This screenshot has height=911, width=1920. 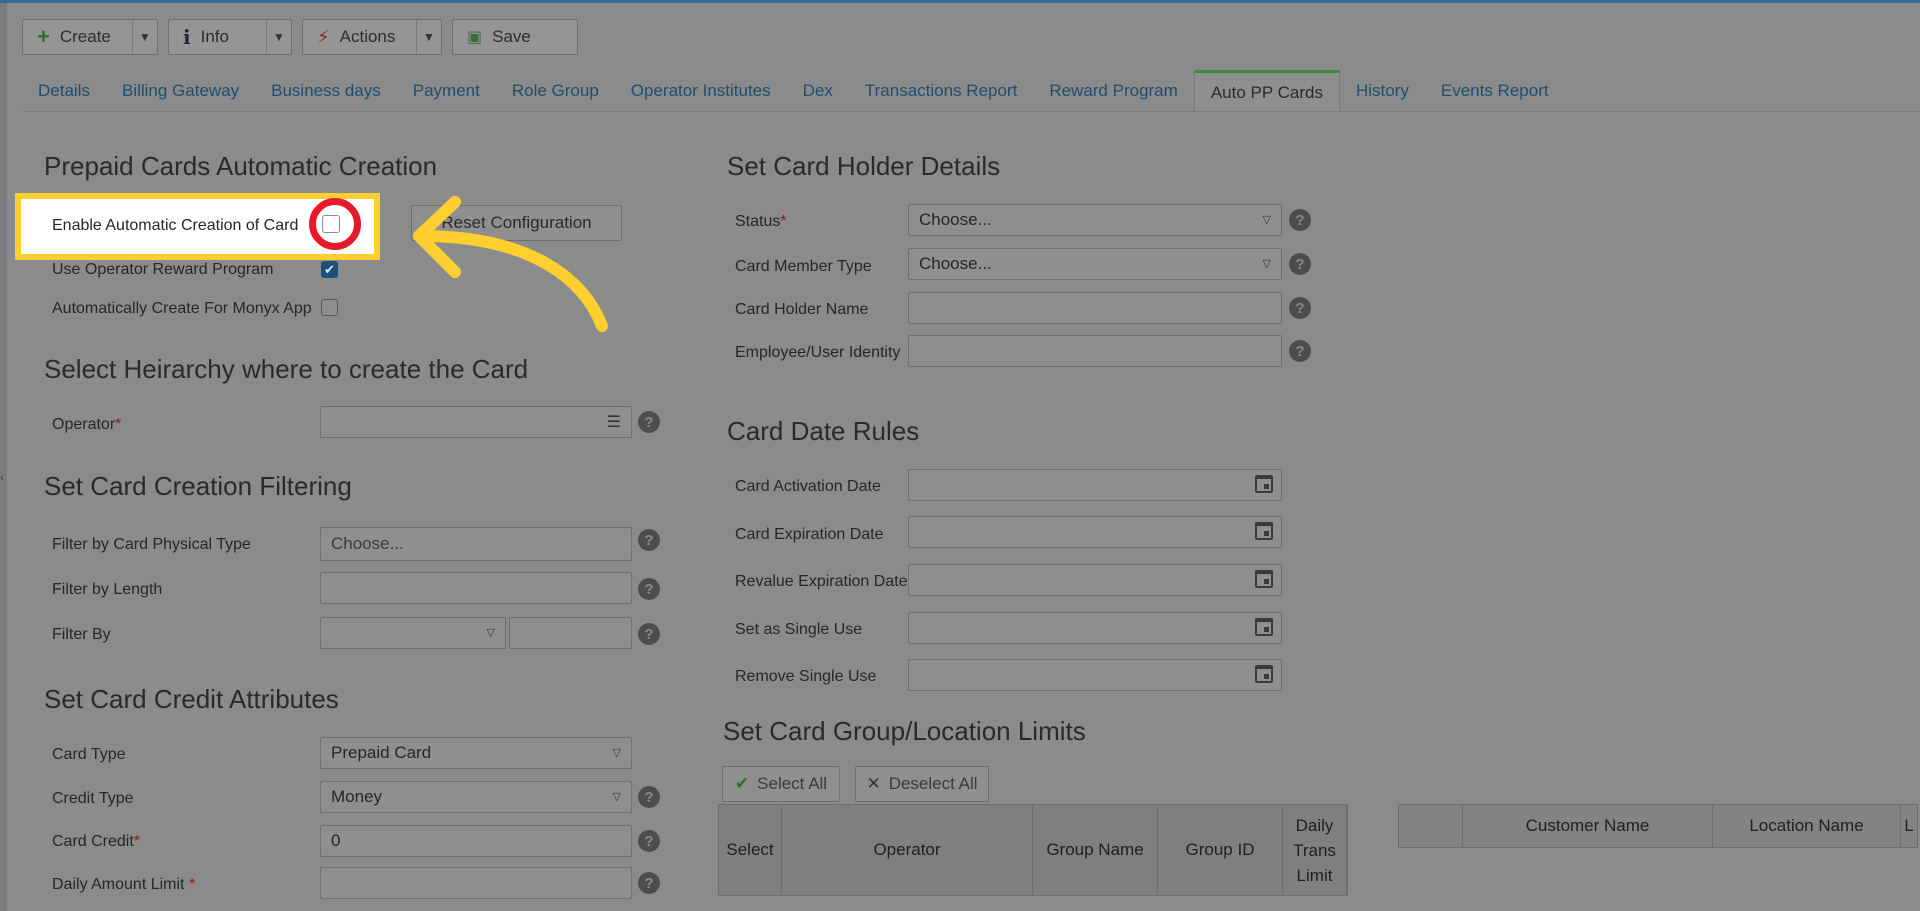 What do you see at coordinates (107, 589) in the screenshot?
I see `filter-length-label: Filter by Length` at bounding box center [107, 589].